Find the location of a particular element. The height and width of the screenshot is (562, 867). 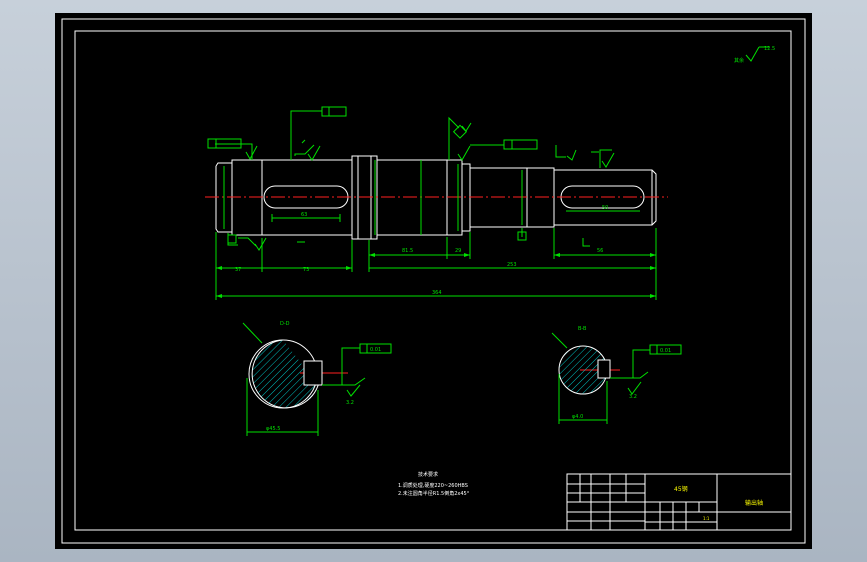

title-part-name: 输出轴 is located at coordinates (754, 503).